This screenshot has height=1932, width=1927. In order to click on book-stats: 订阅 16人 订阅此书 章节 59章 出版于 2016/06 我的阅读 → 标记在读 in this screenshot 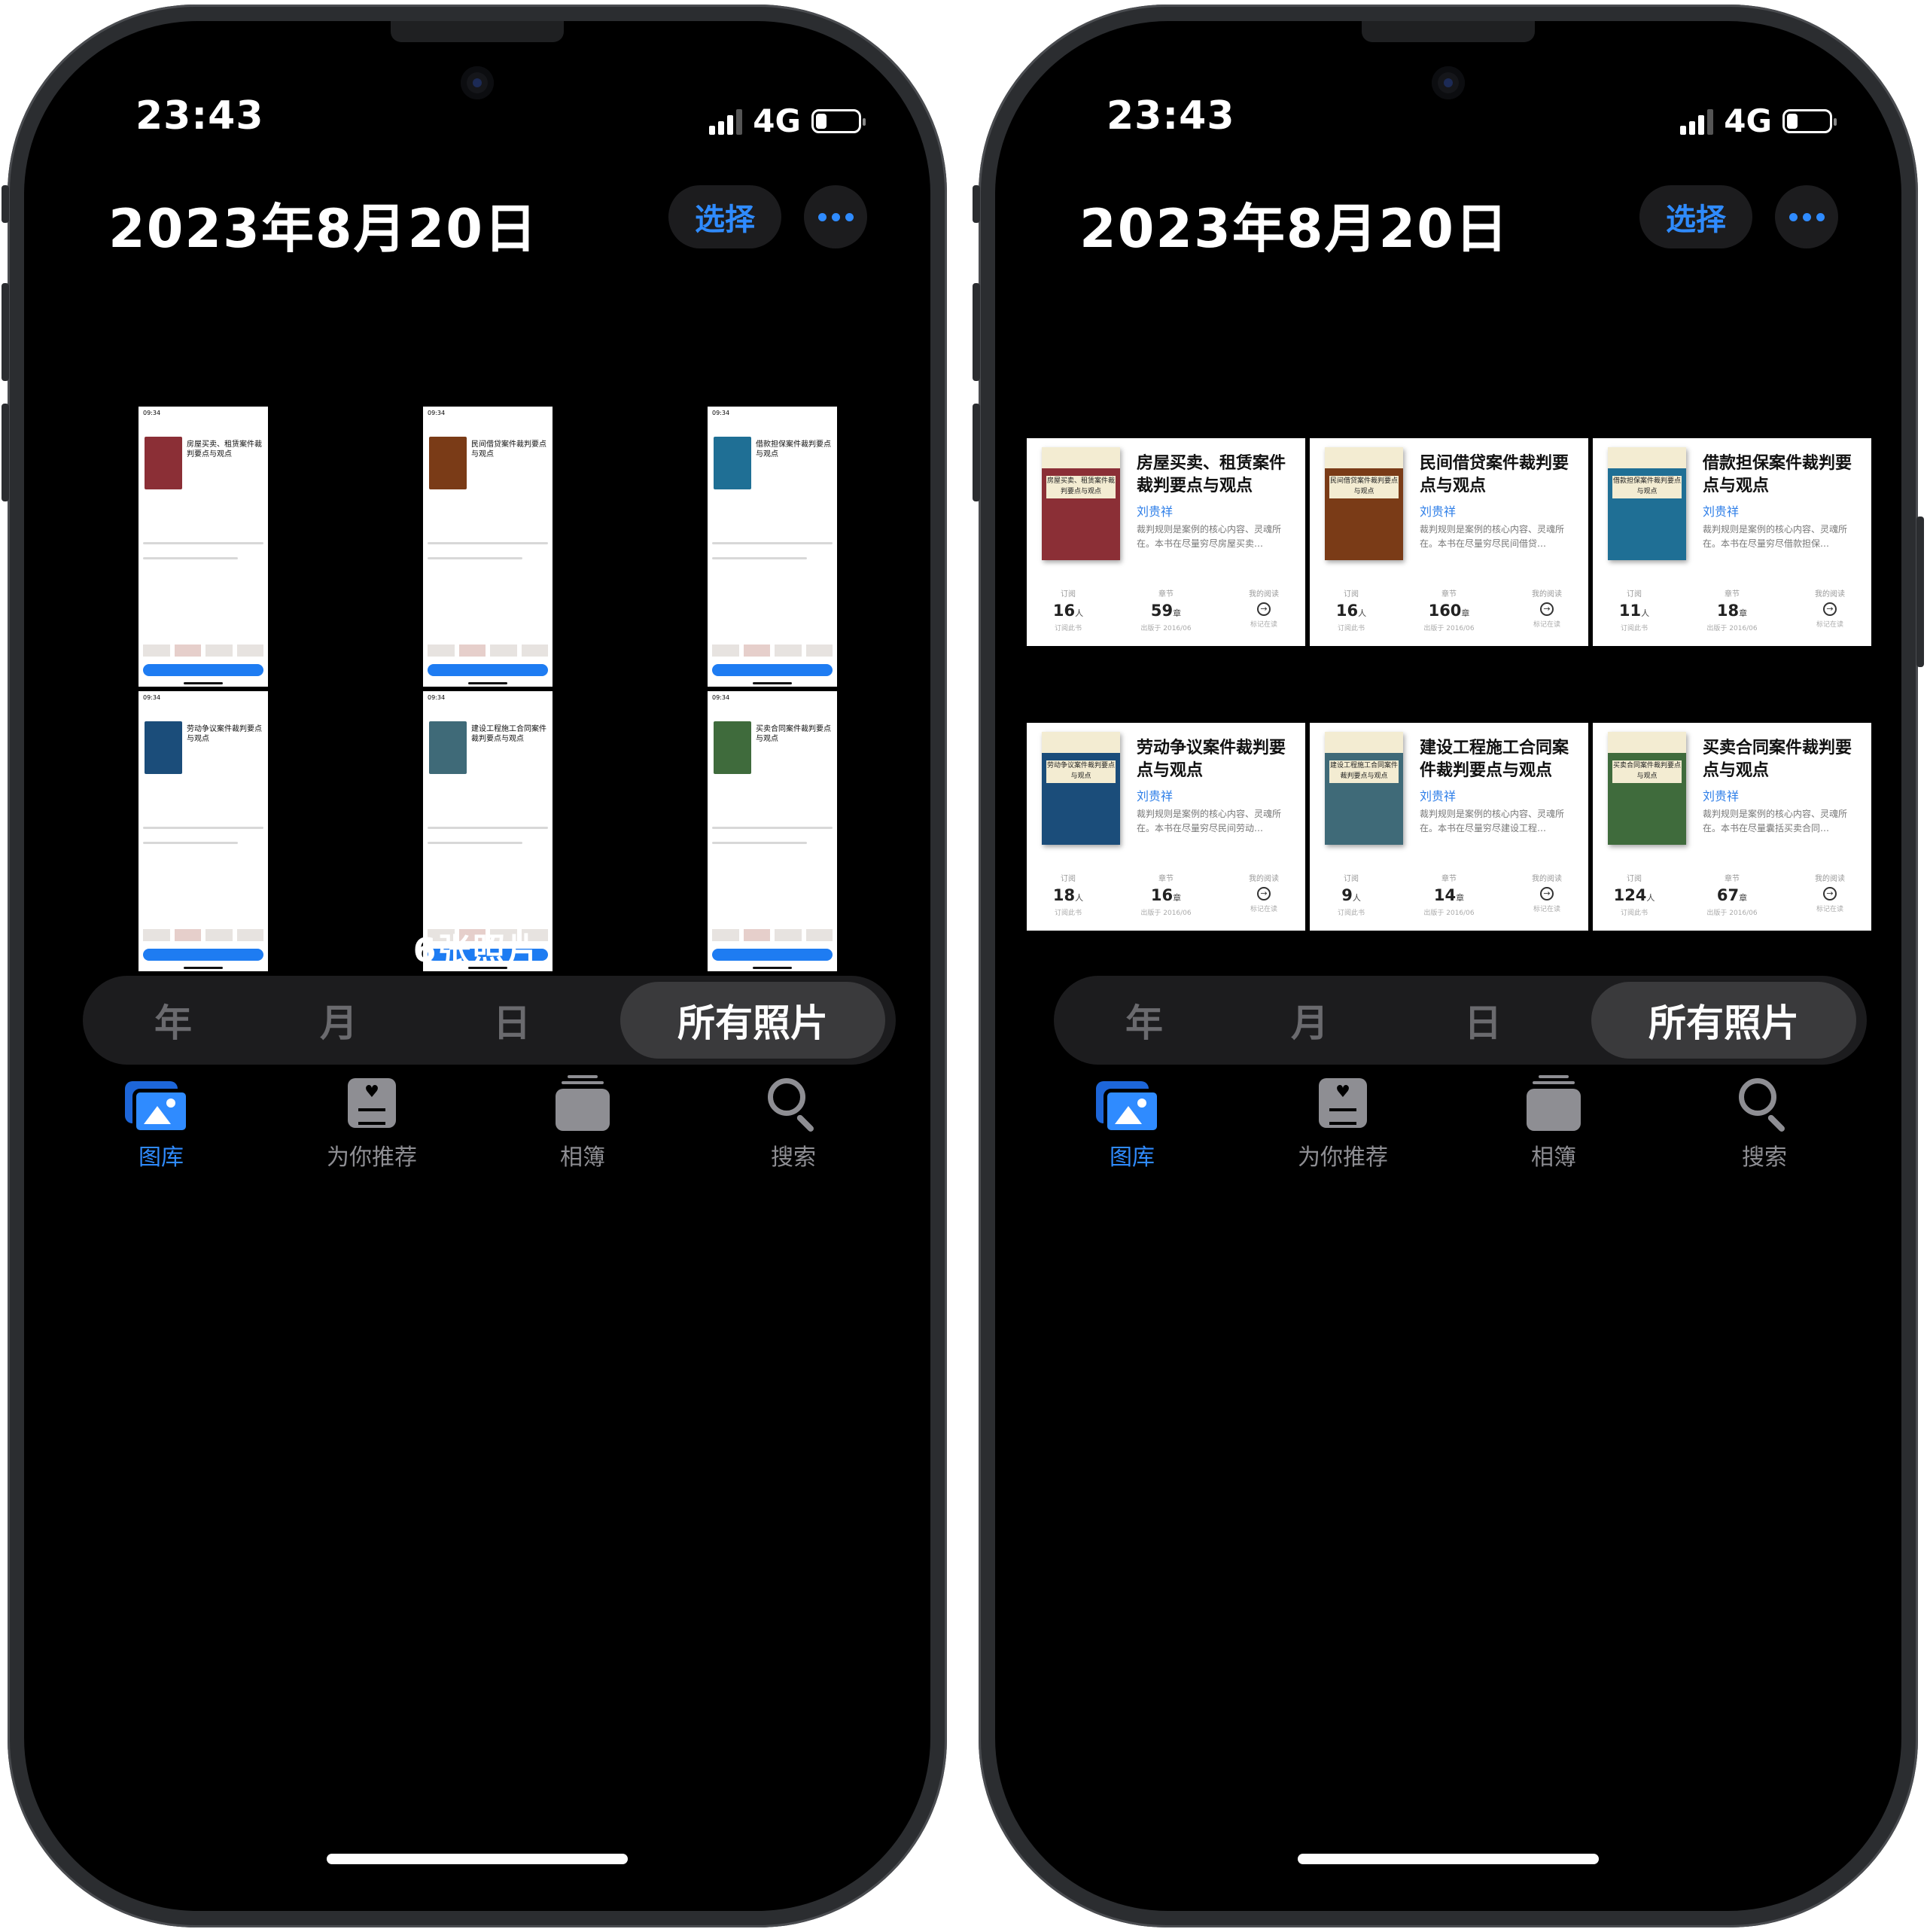, I will do `click(1165, 611)`.